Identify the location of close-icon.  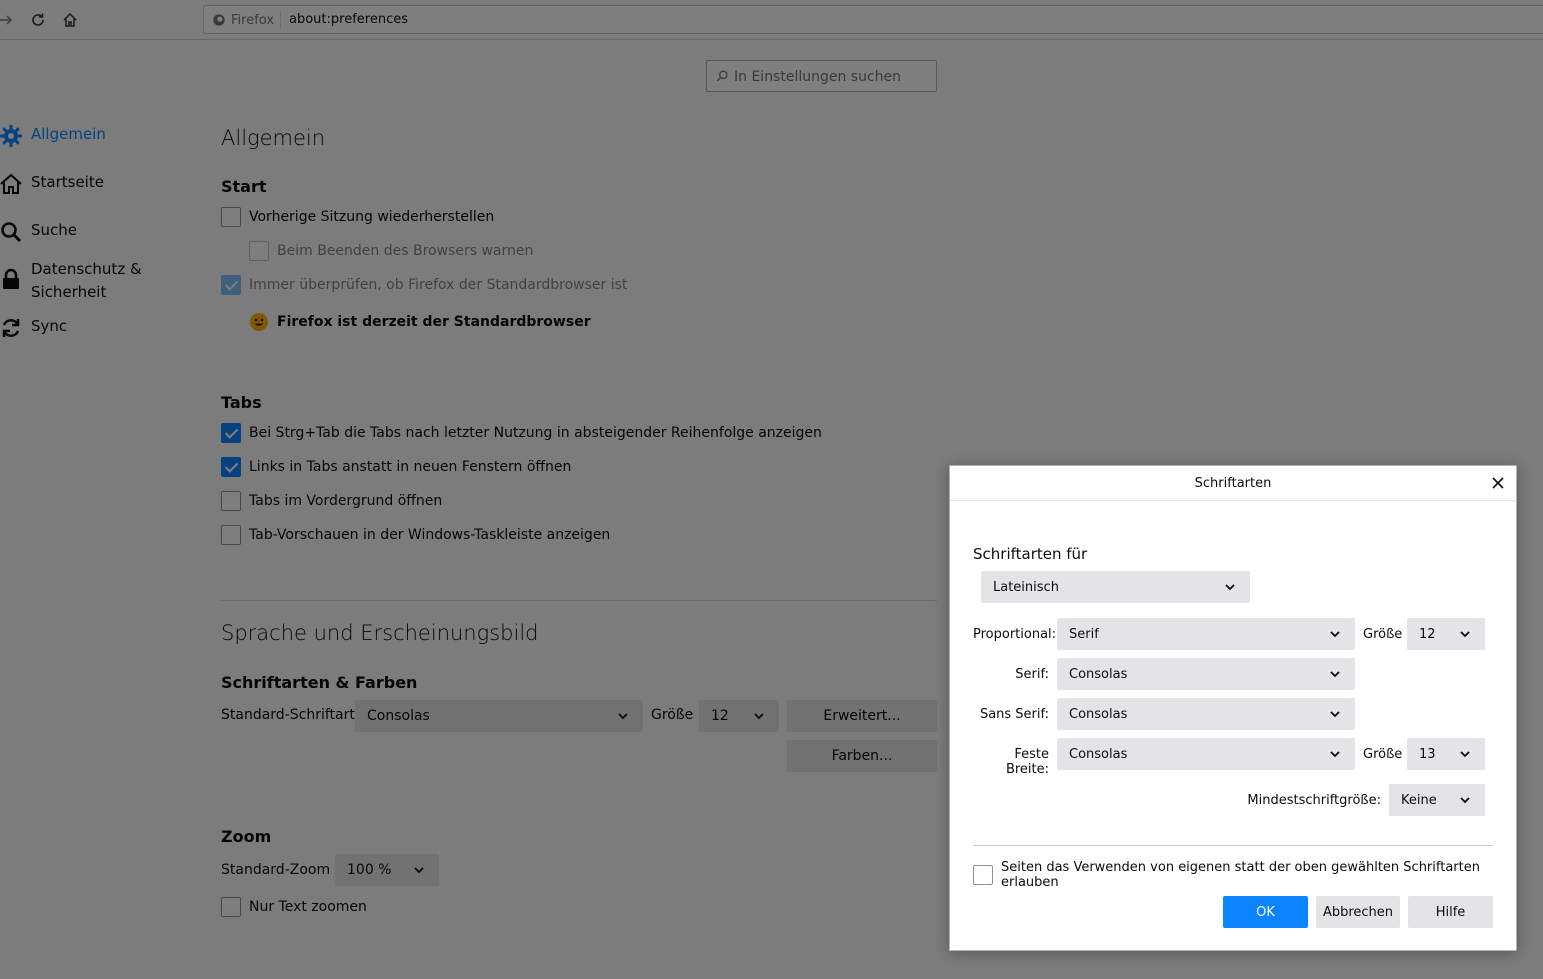
(1498, 483).